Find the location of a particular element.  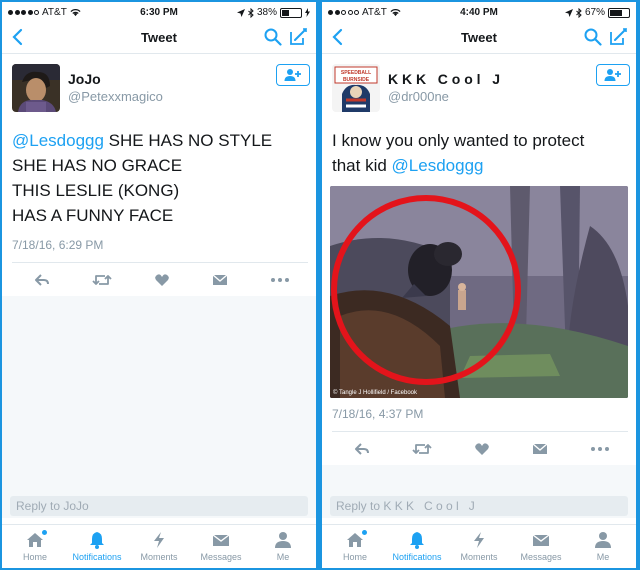

user-handle: @dr000ne is located at coordinates (418, 96).